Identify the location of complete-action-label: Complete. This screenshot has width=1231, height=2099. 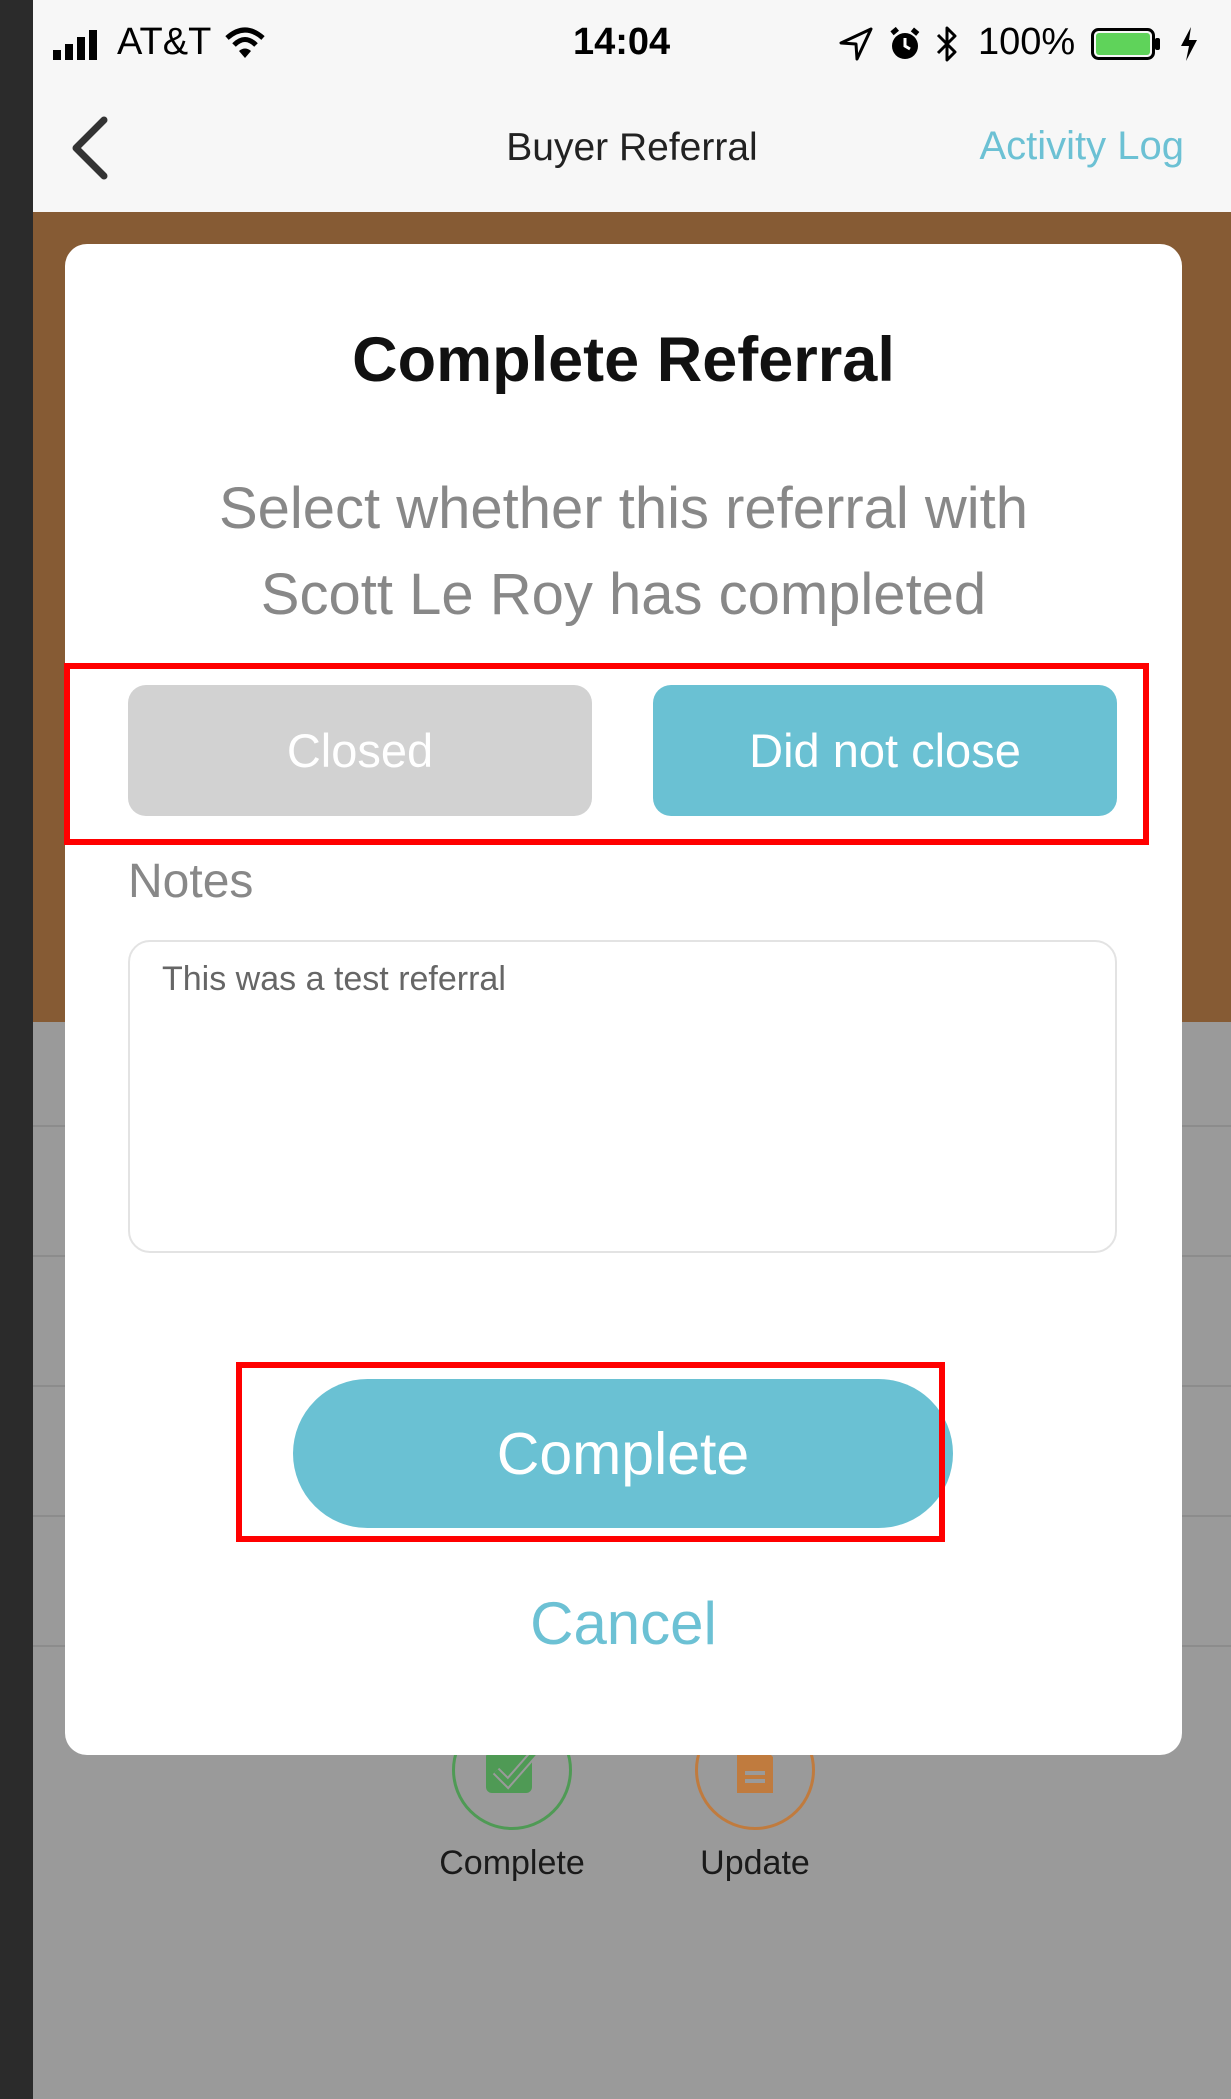
(512, 1863).